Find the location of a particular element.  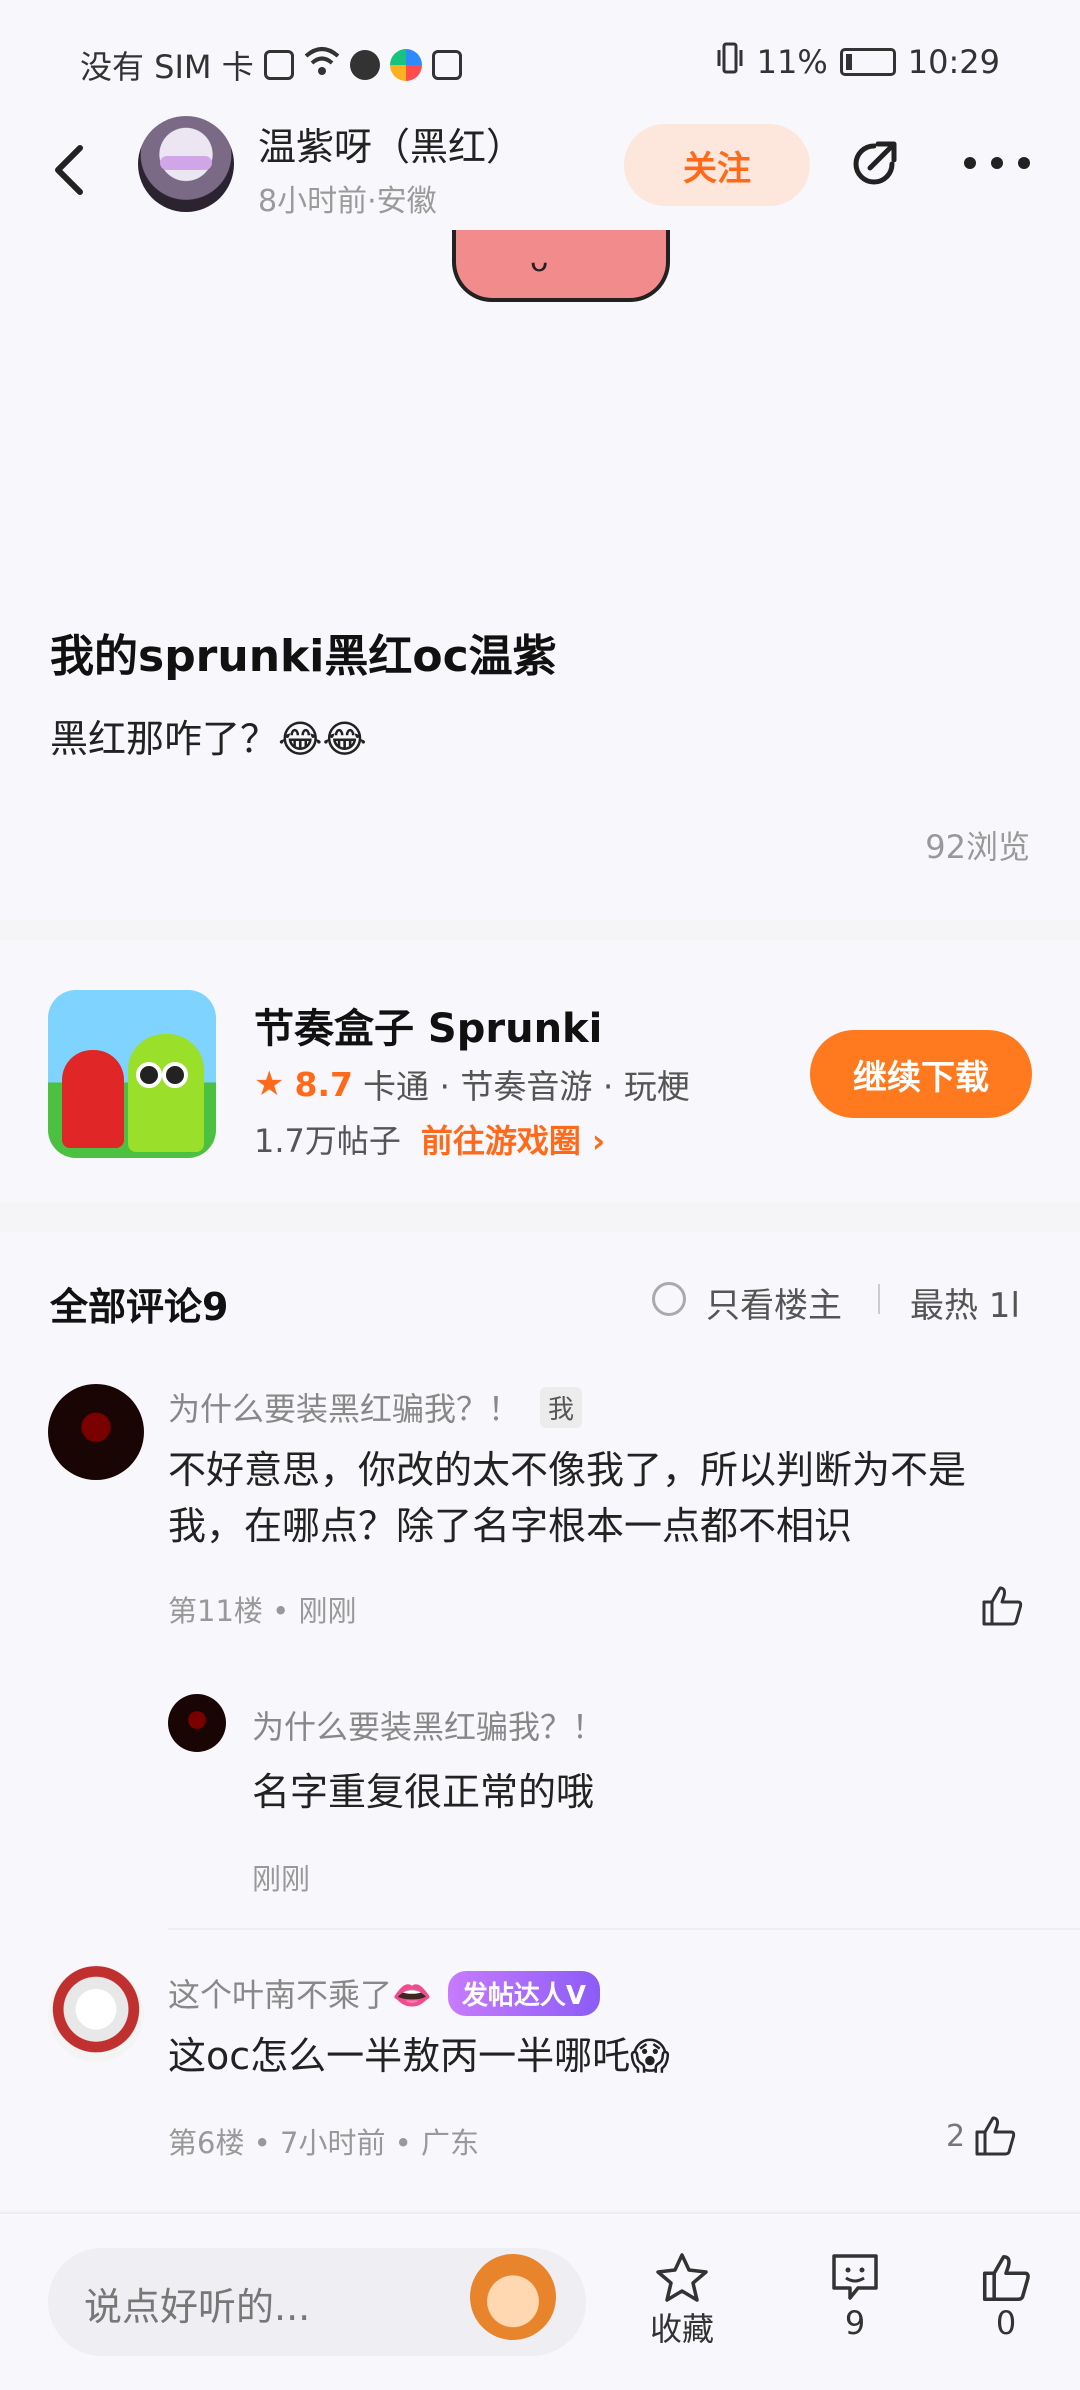

share-icon is located at coordinates (875, 163).